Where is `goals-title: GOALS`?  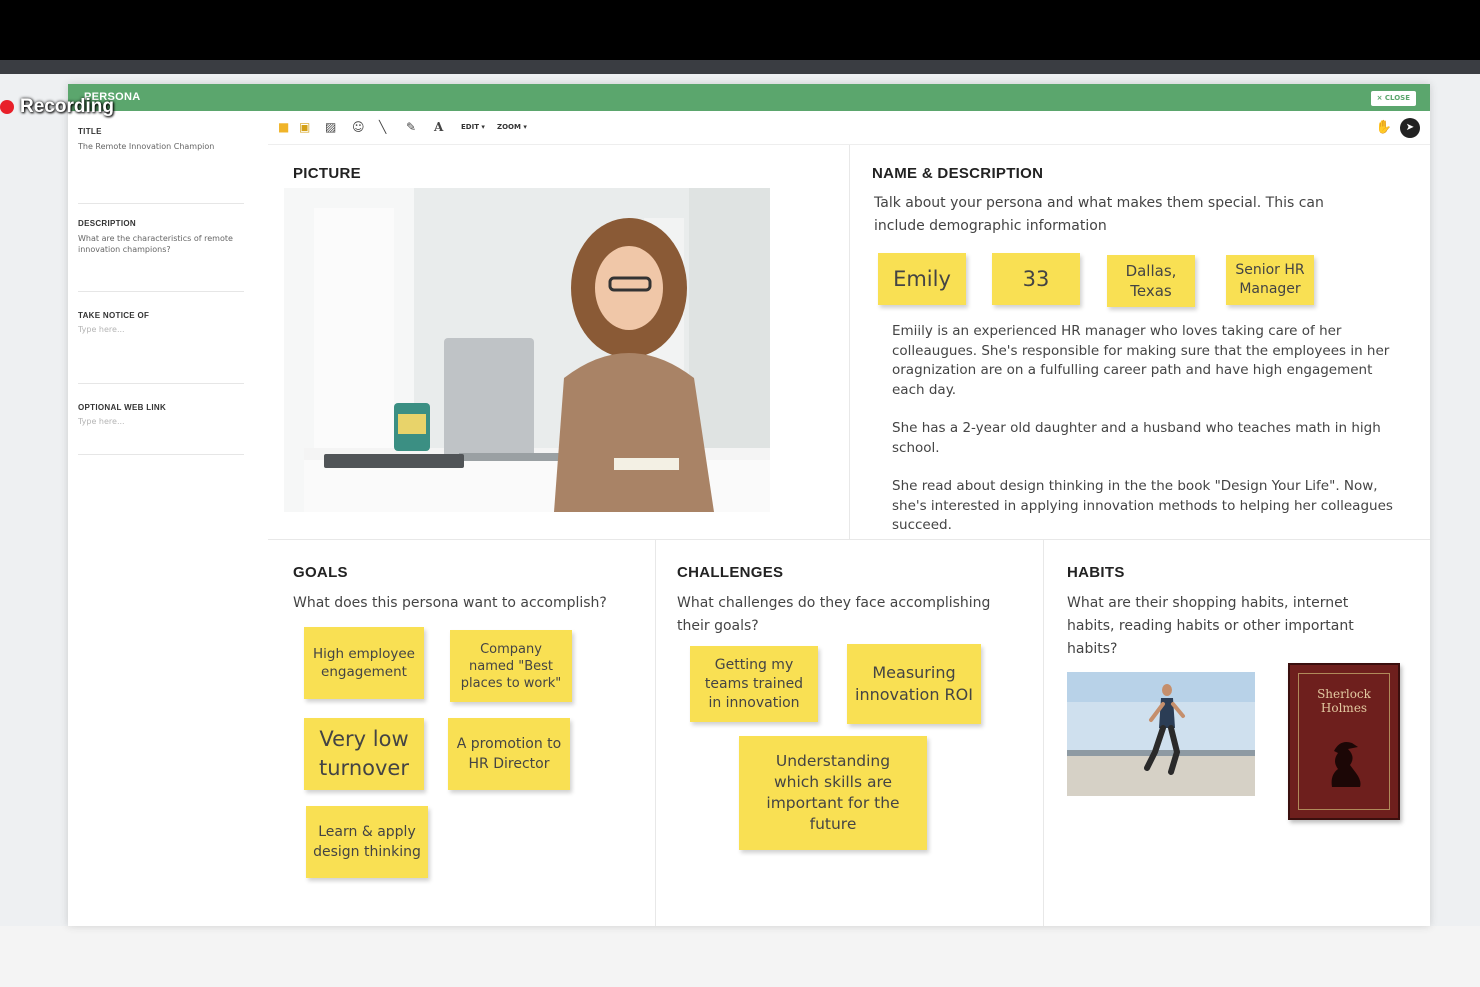
goals-title: GOALS is located at coordinates (320, 572).